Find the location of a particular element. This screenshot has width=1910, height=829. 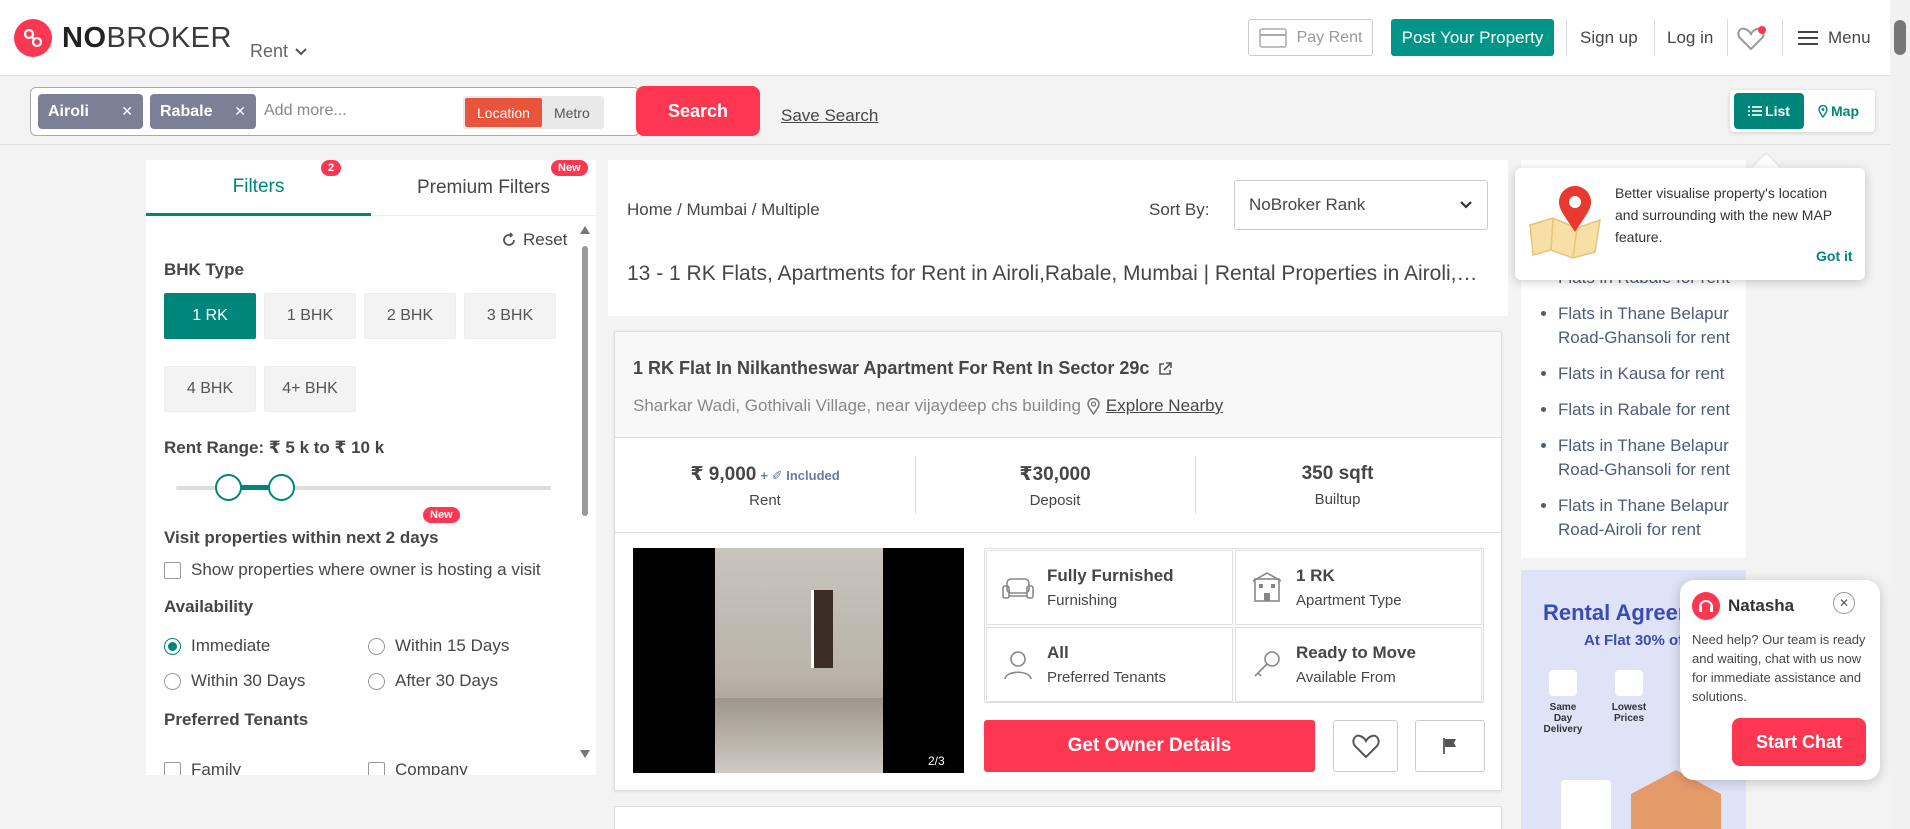

location-toggle: Location is located at coordinates (503, 112).